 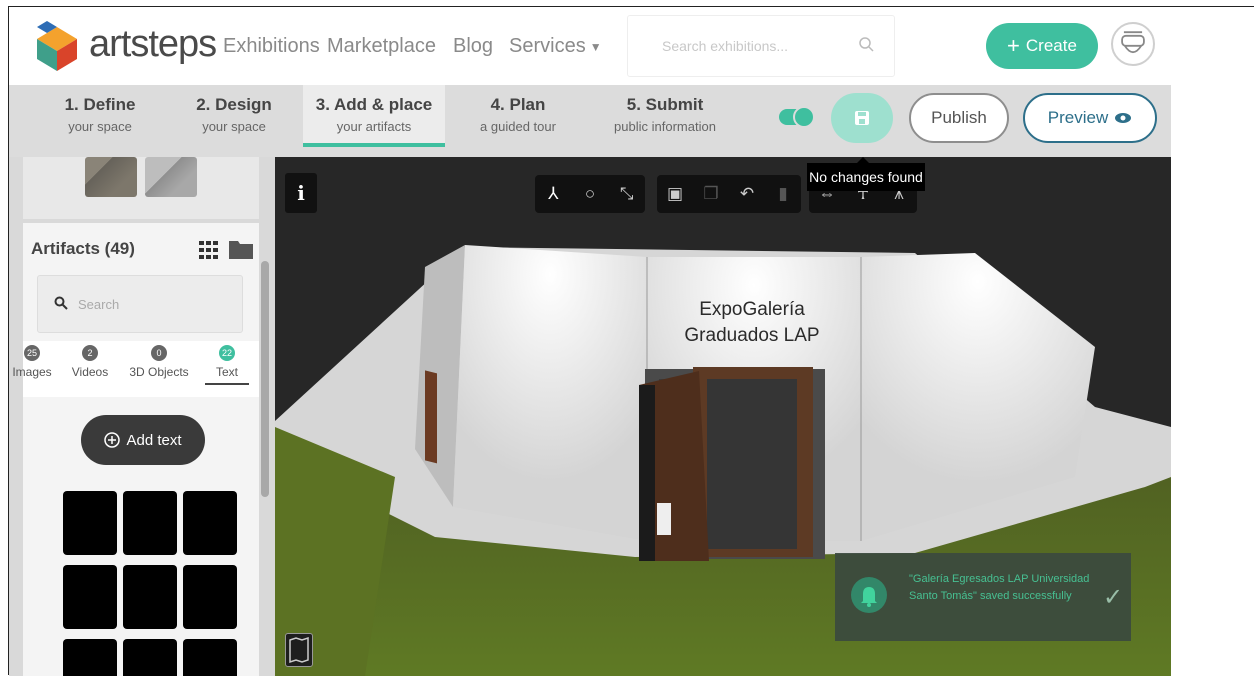 What do you see at coordinates (869, 595) in the screenshot?
I see `bell-icon` at bounding box center [869, 595].